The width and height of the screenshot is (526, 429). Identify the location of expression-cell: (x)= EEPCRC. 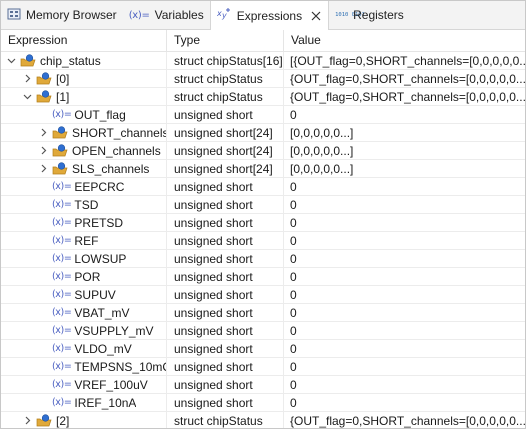
(84, 187).